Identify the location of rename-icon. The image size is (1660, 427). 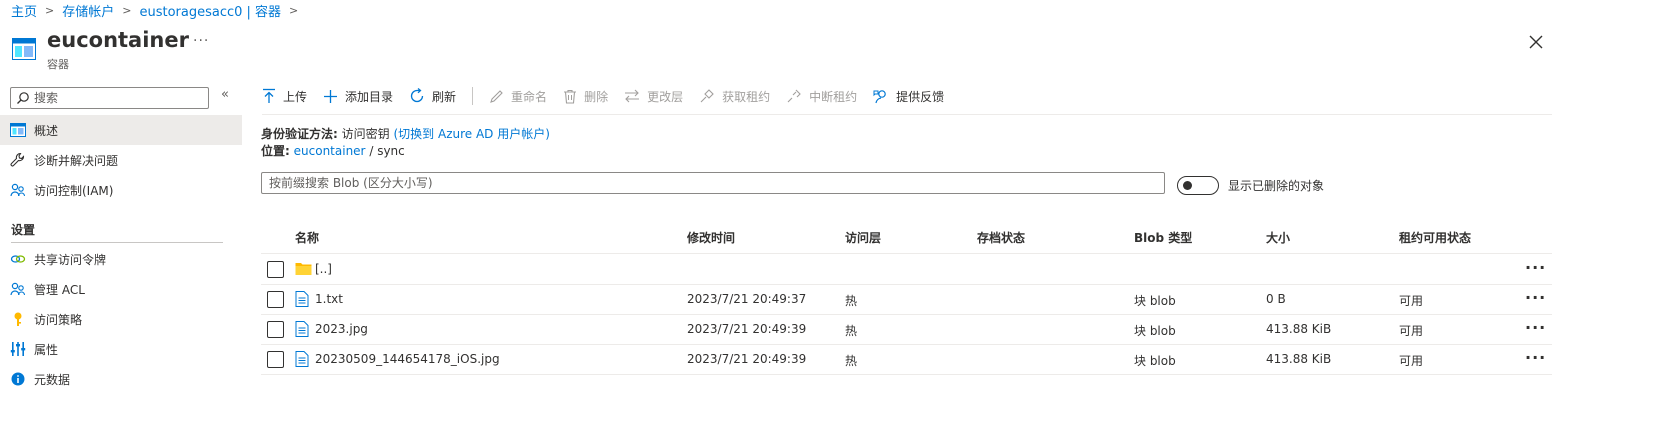
(496, 96).